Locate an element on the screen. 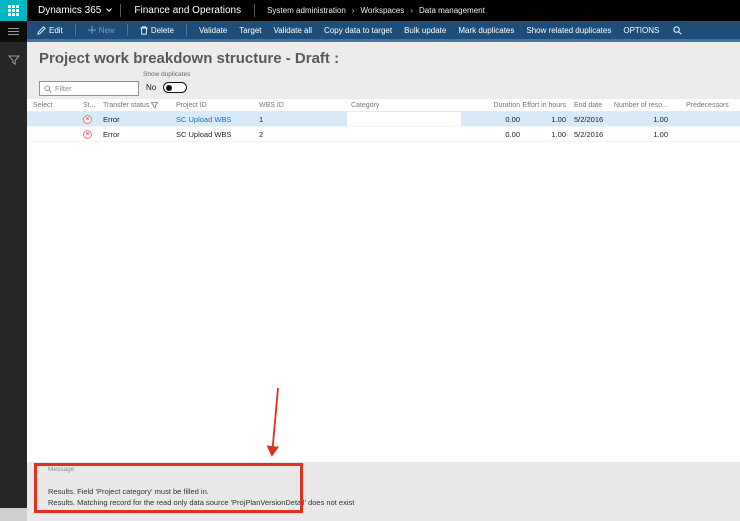 The image size is (740, 521). waffle-icon is located at coordinates (13, 10).